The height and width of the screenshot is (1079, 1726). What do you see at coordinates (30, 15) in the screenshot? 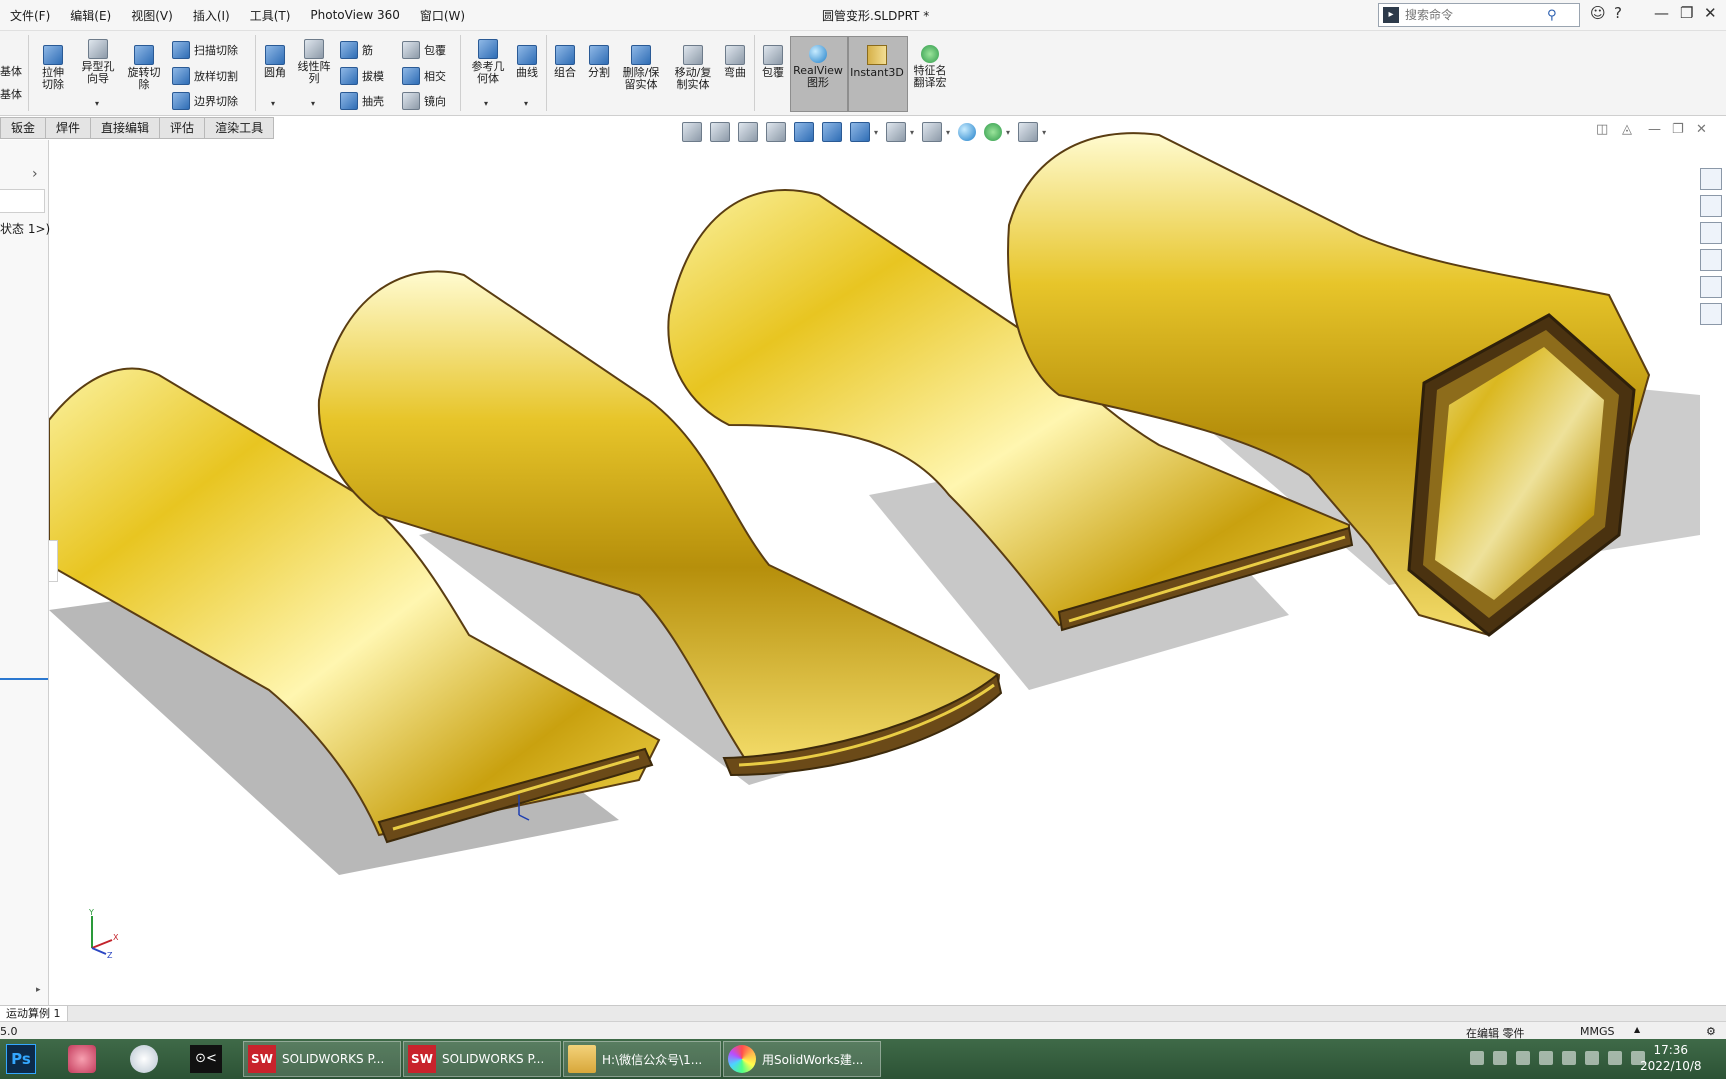
I see `menu-file: 文件(F)` at bounding box center [30, 15].